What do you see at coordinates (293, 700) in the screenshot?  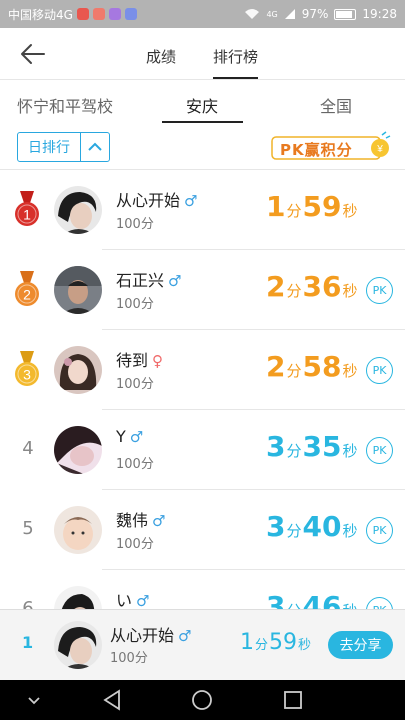 I see `recents-icon` at bounding box center [293, 700].